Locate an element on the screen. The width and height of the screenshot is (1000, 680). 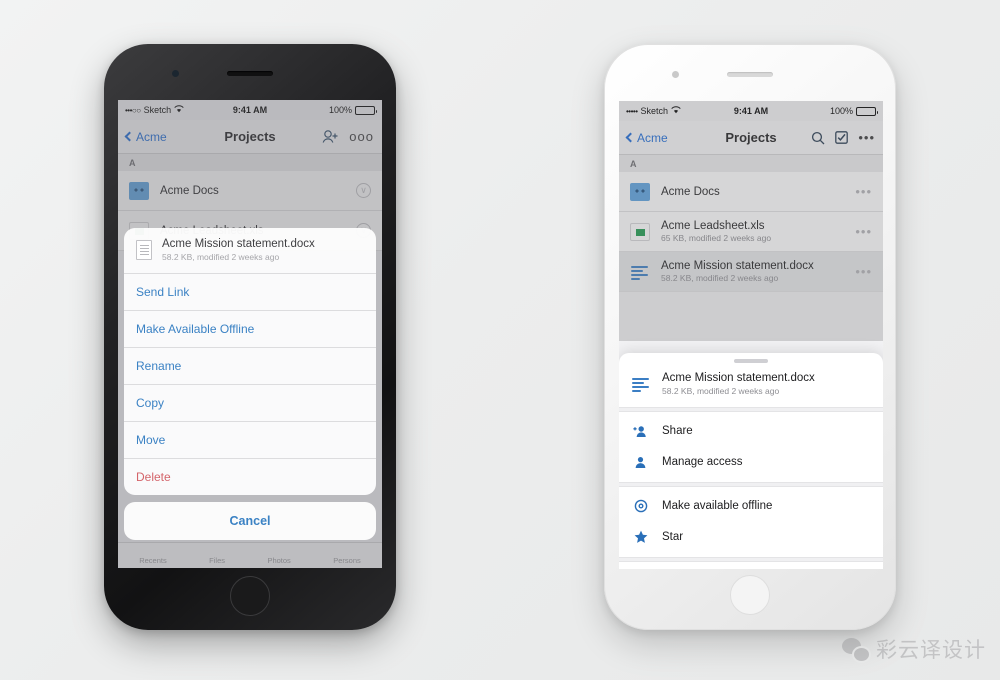
tab-photos: Photos is located at coordinates (278, 560).